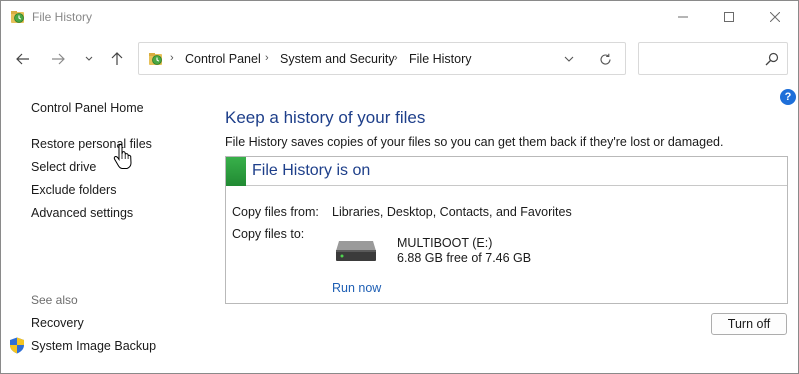  I want to click on breadcrumb-system-and-security: System and Security, so click(337, 59).